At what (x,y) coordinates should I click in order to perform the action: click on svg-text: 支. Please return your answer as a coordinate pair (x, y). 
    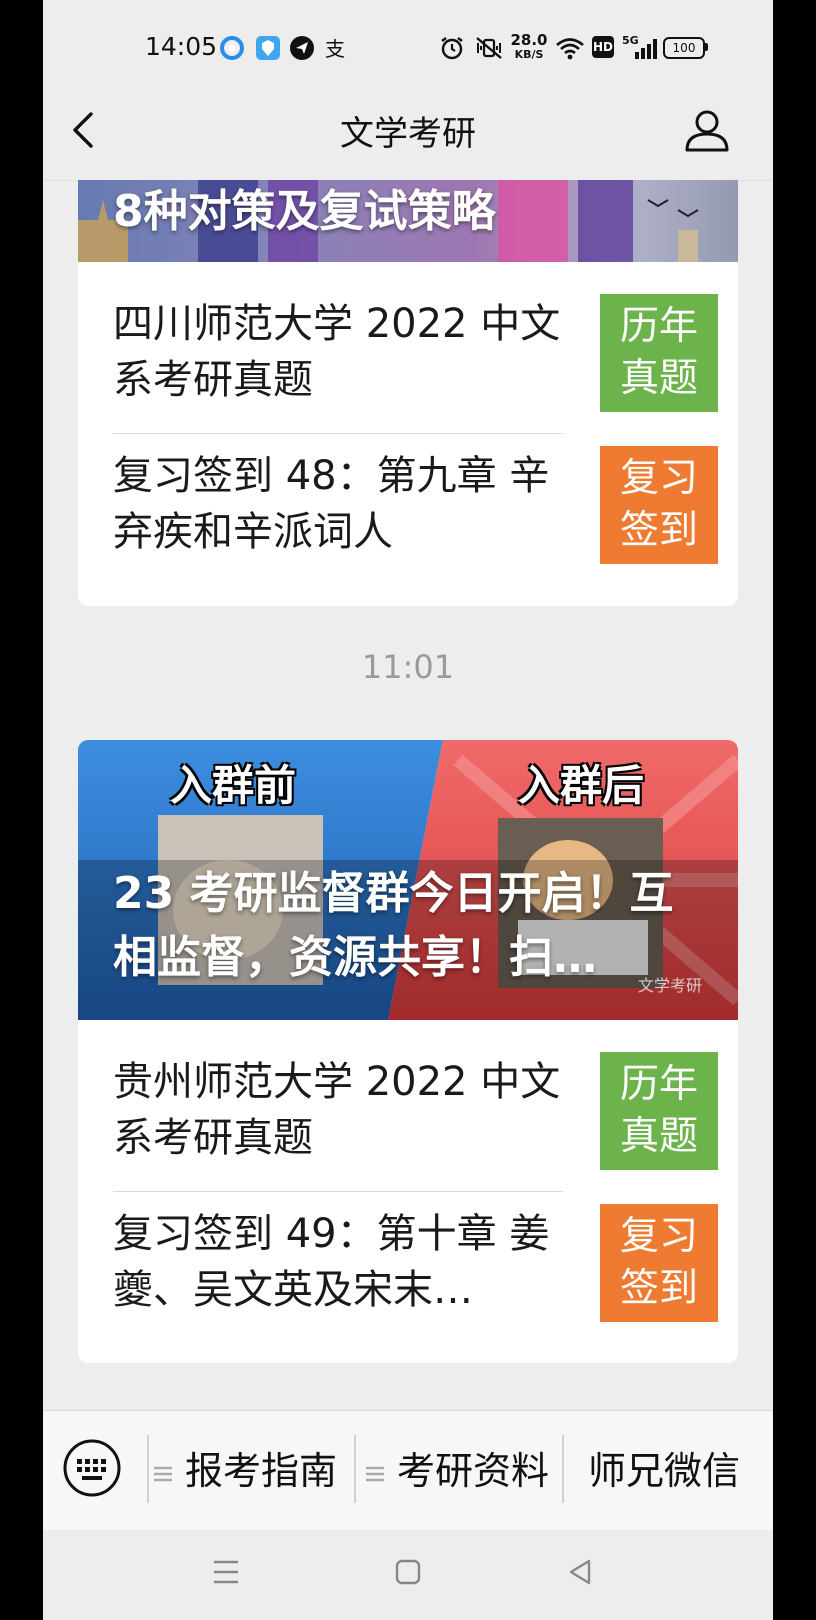
    Looking at the image, I should click on (335, 49).